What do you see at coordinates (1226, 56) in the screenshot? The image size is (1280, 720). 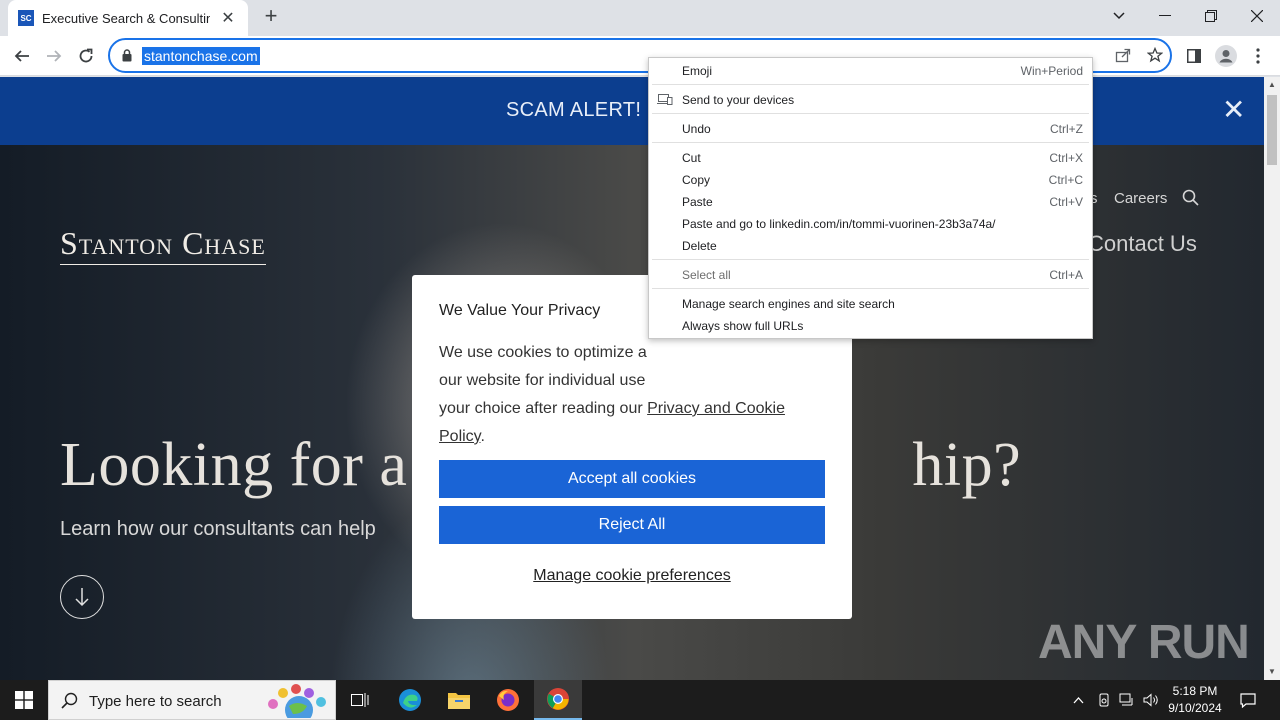 I see `profile-avatar-icon` at bounding box center [1226, 56].